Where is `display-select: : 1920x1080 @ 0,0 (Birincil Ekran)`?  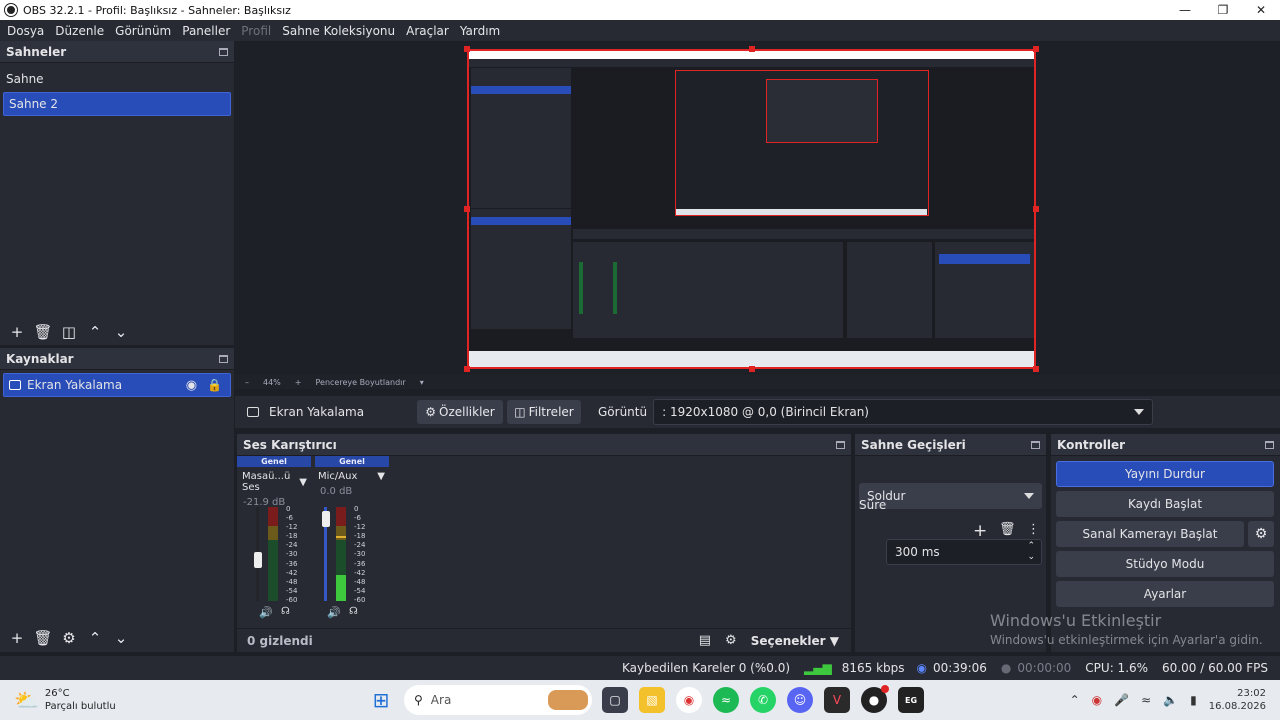 display-select: : 1920x1080 @ 0,0 (Birincil Ekran) is located at coordinates (903, 412).